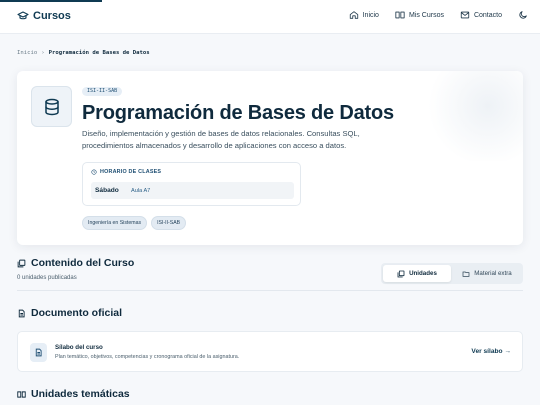 This screenshot has width=540, height=405. What do you see at coordinates (353, 15) in the screenshot?
I see `home-icon` at bounding box center [353, 15].